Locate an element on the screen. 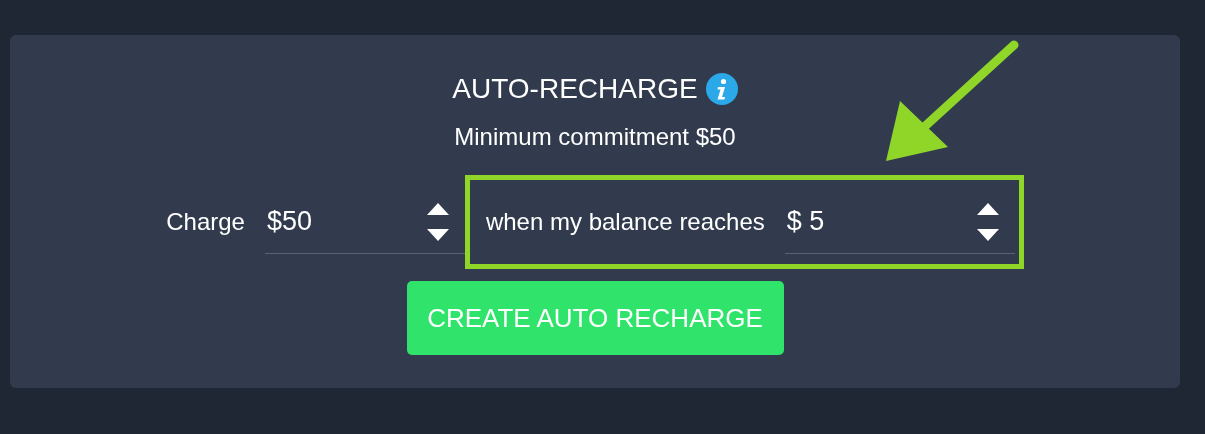 This screenshot has width=1205, height=434. balance-threshold-field: $ 5 is located at coordinates (880, 221).